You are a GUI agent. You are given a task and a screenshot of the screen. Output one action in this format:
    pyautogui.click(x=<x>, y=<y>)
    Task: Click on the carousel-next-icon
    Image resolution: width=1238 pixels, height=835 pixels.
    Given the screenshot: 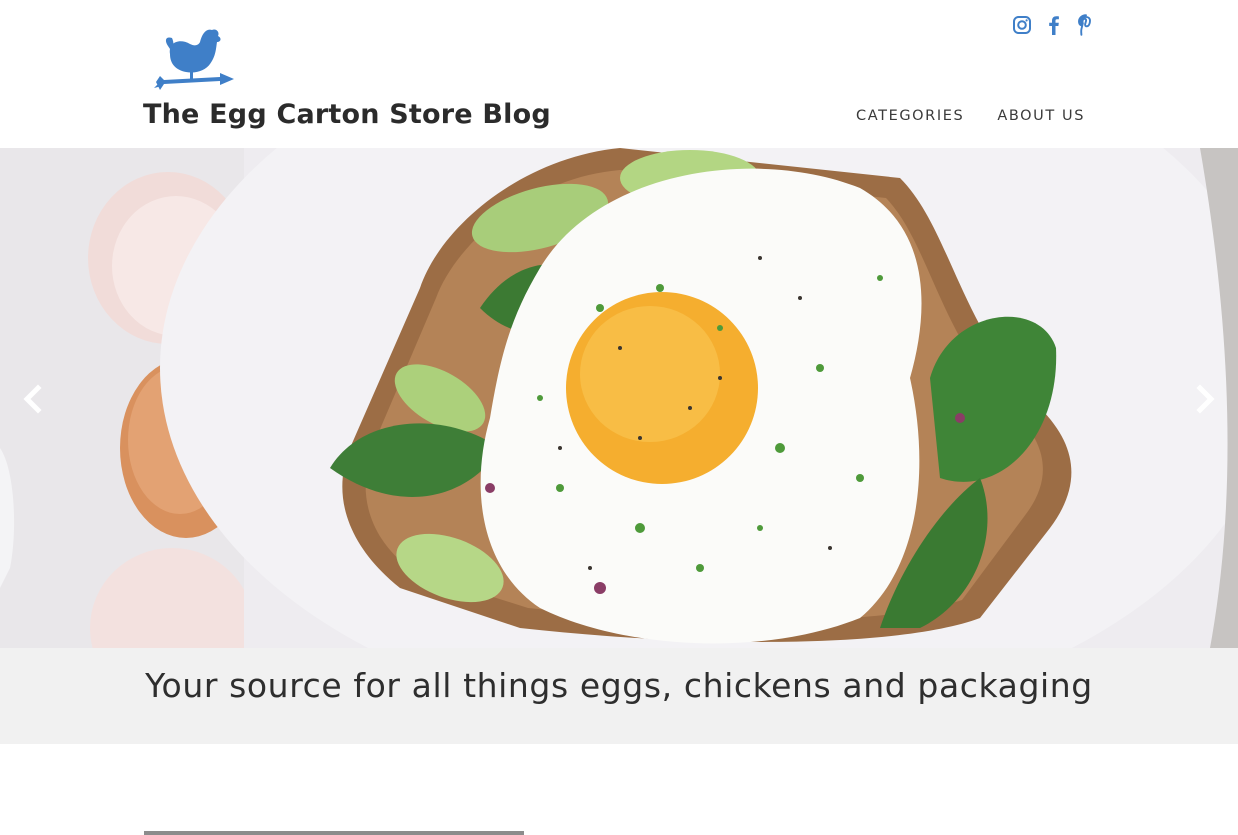 What is the action you would take?
    pyautogui.click(x=1205, y=399)
    